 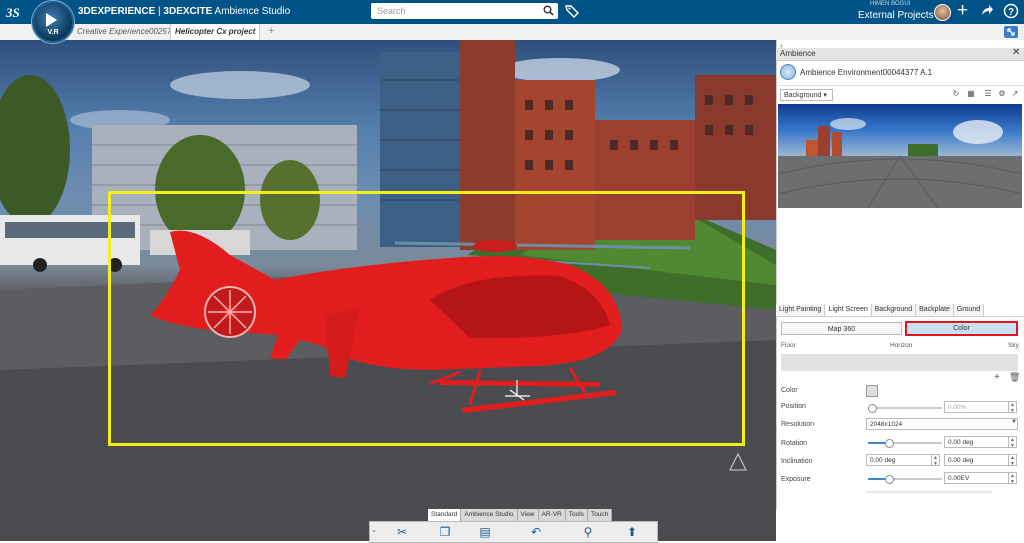 What do you see at coordinates (489, 515) in the screenshot?
I see `tab-ambience-studio: Ambience Studio` at bounding box center [489, 515].